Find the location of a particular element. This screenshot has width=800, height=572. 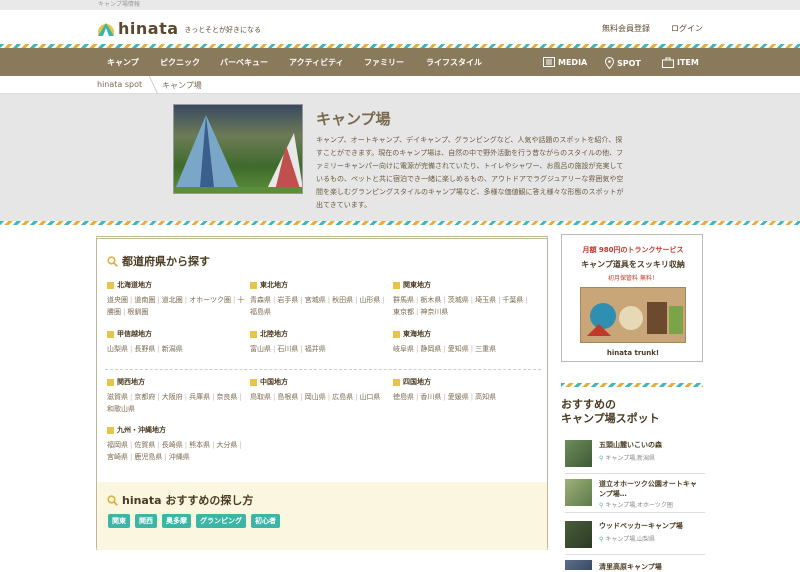

pref-link: 三重県 is located at coordinates (487, 349).